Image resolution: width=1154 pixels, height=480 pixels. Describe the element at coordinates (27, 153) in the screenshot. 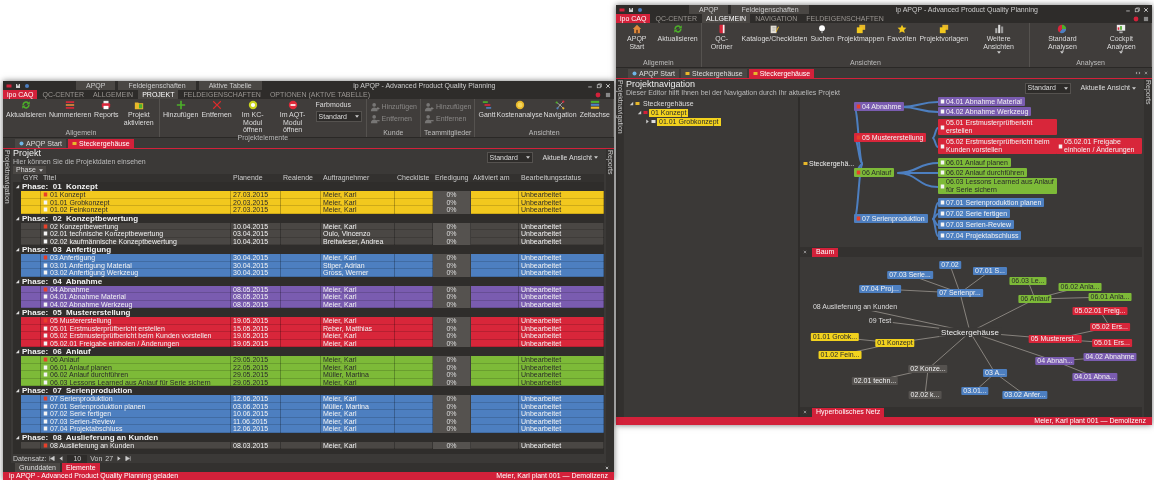

I see `page-heading: Projekt` at that location.